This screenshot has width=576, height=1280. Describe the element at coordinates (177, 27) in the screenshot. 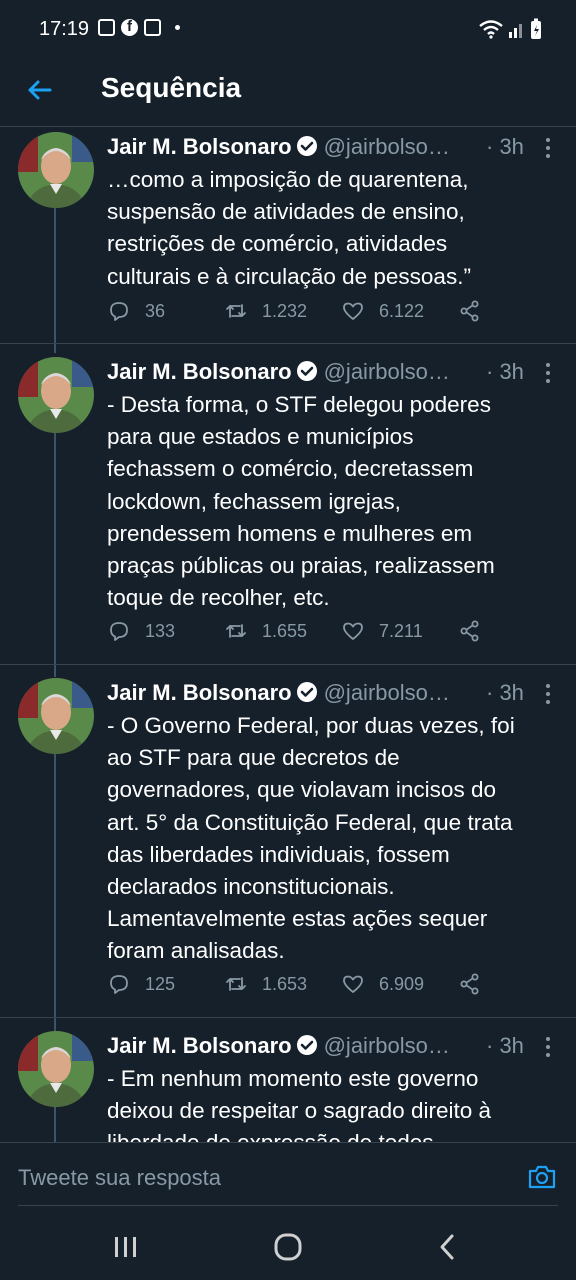

I see `more-notifications-icon` at that location.